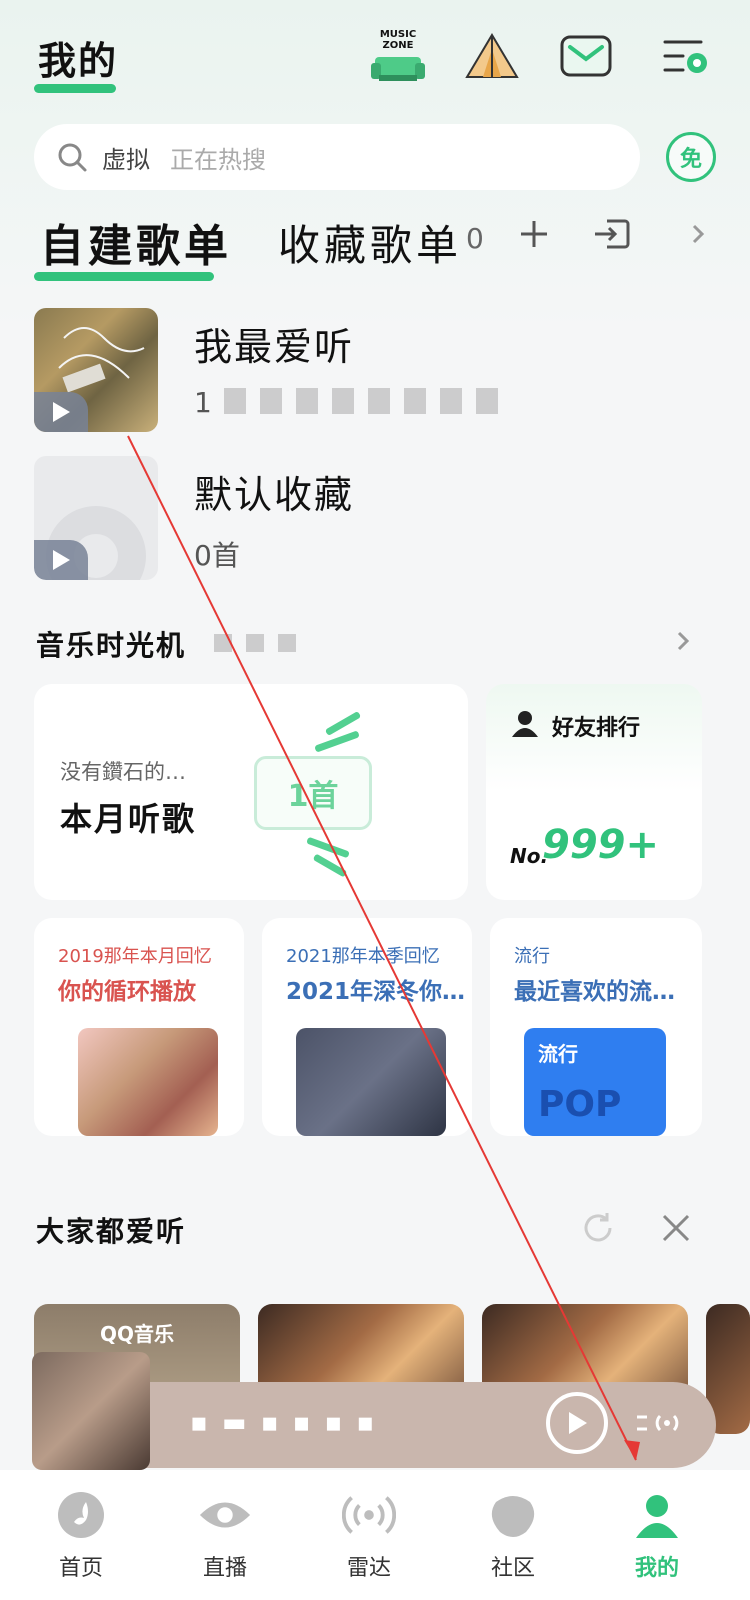 This screenshot has width=750, height=1600. I want to click on playlist-subtitle: 0首, so click(217, 555).